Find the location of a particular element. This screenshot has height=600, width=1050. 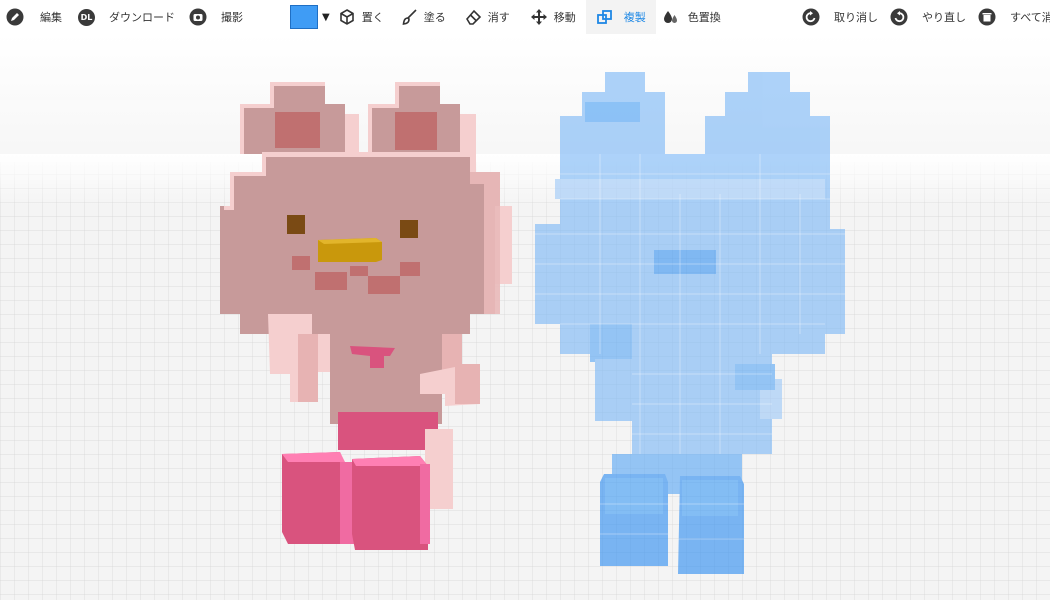

tool-replace-color: 色置換 is located at coordinates (691, 17).